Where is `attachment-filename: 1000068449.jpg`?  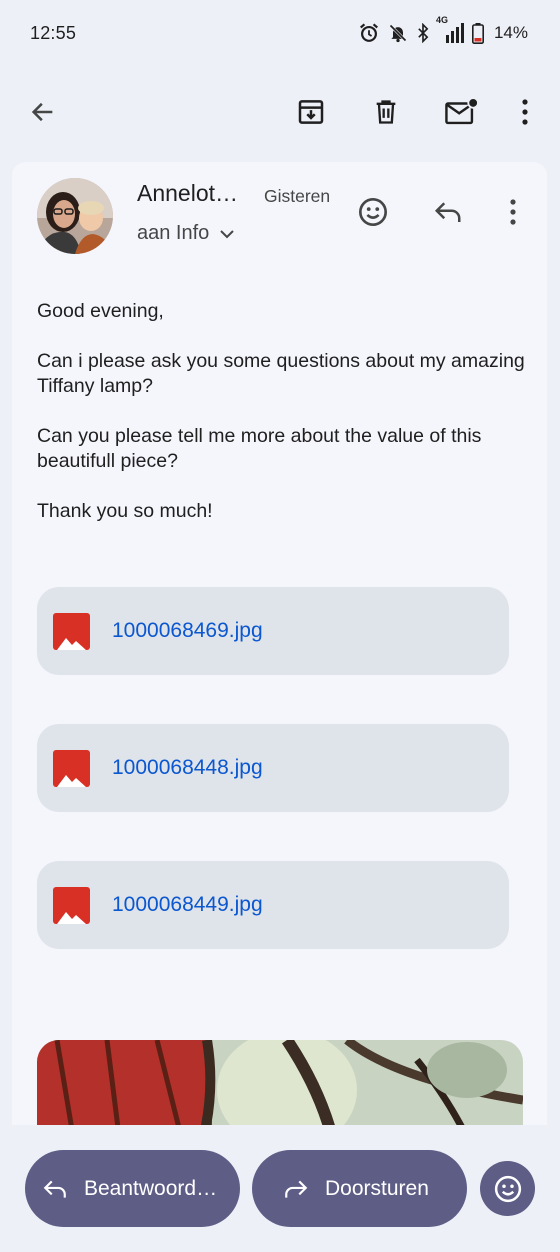
attachment-filename: 1000068449.jpg is located at coordinates (187, 904).